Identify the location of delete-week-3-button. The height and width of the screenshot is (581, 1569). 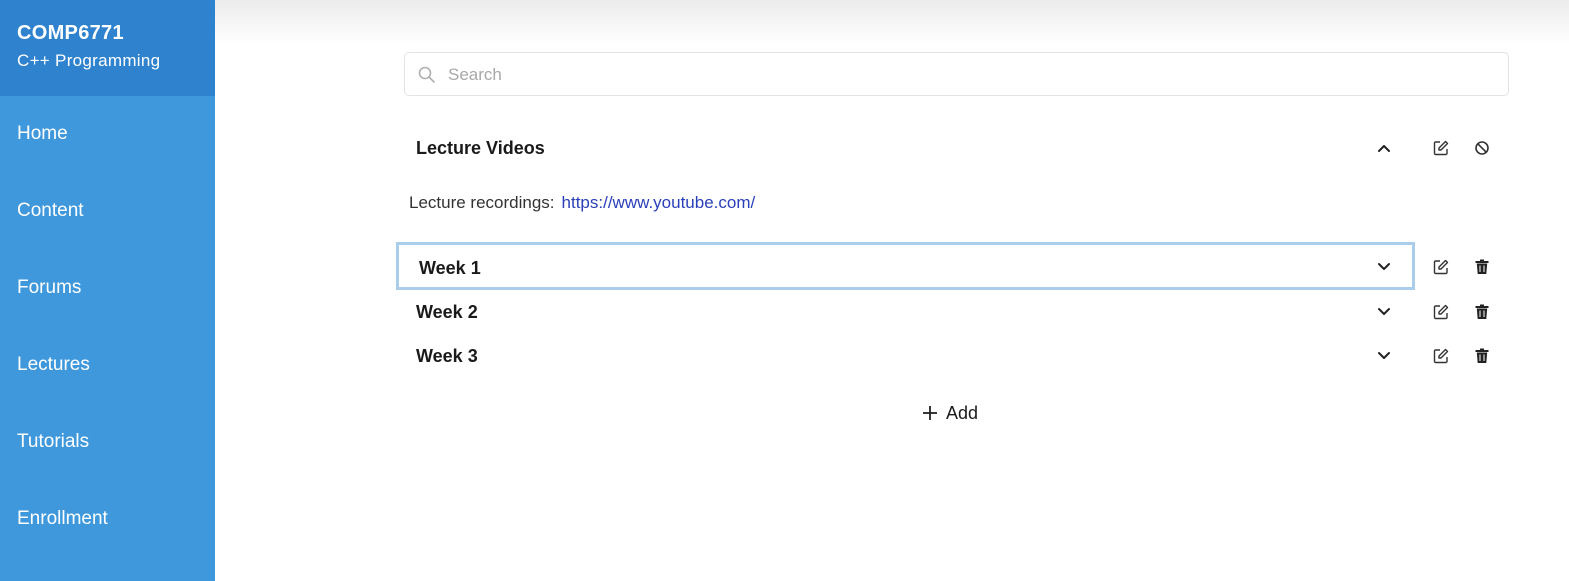
(1482, 356).